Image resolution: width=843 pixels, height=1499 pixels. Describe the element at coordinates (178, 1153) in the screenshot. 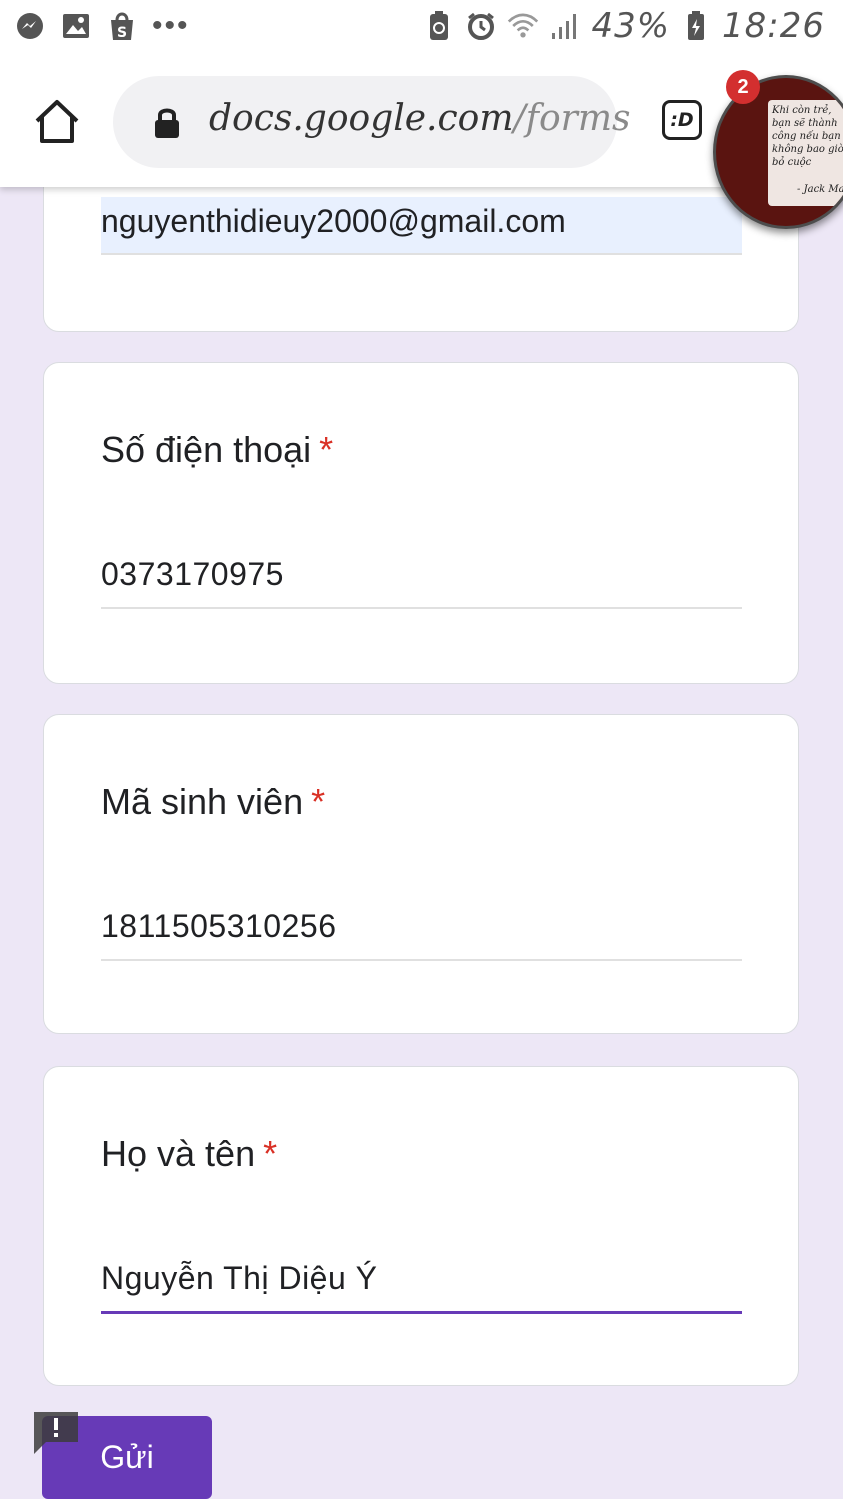

I see `question-label: Họ và tên` at that location.